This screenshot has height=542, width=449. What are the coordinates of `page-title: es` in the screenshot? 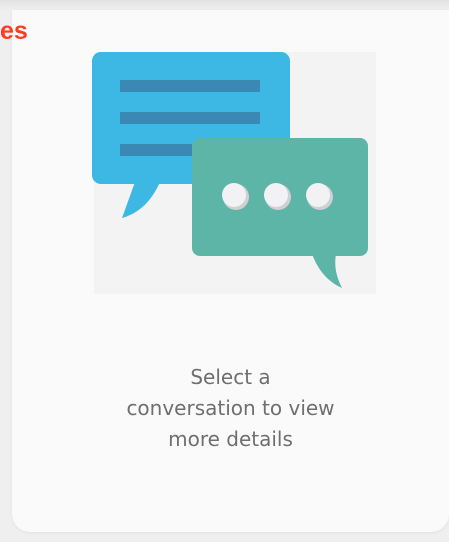 It's located at (14, 31).